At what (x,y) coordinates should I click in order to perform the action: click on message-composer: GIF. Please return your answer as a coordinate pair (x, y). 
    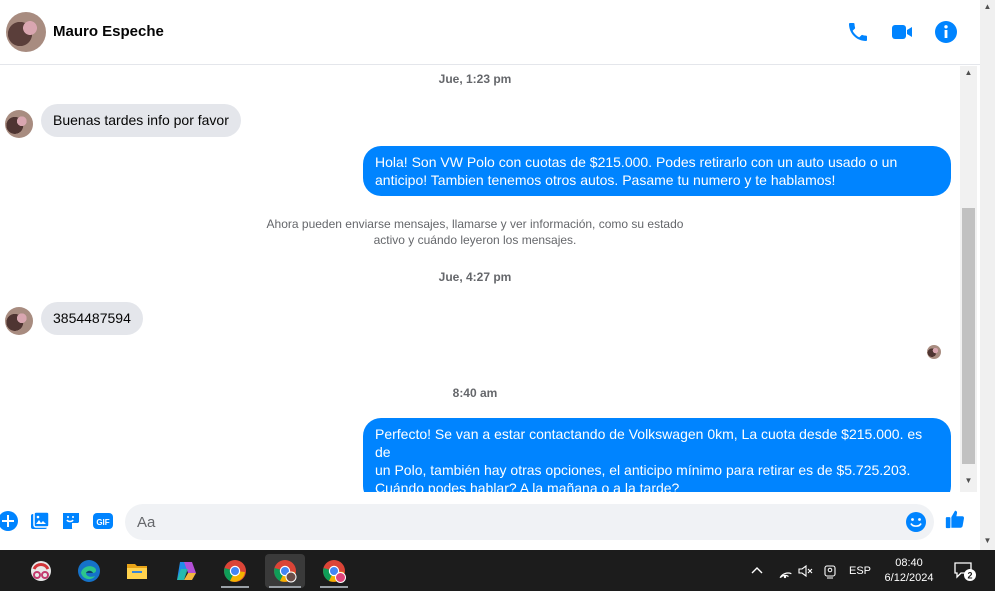
    Looking at the image, I should click on (490, 522).